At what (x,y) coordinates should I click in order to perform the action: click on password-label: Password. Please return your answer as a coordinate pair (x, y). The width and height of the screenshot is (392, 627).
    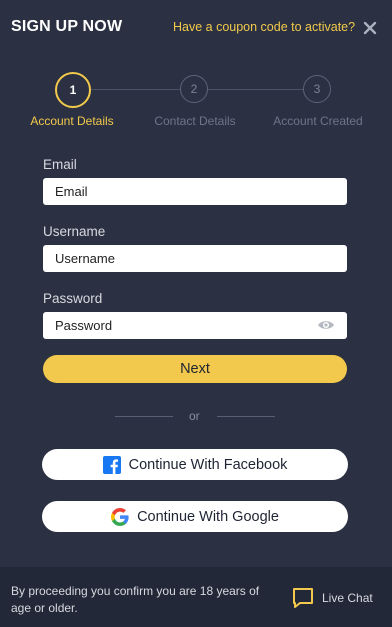
    Looking at the image, I should click on (73, 298).